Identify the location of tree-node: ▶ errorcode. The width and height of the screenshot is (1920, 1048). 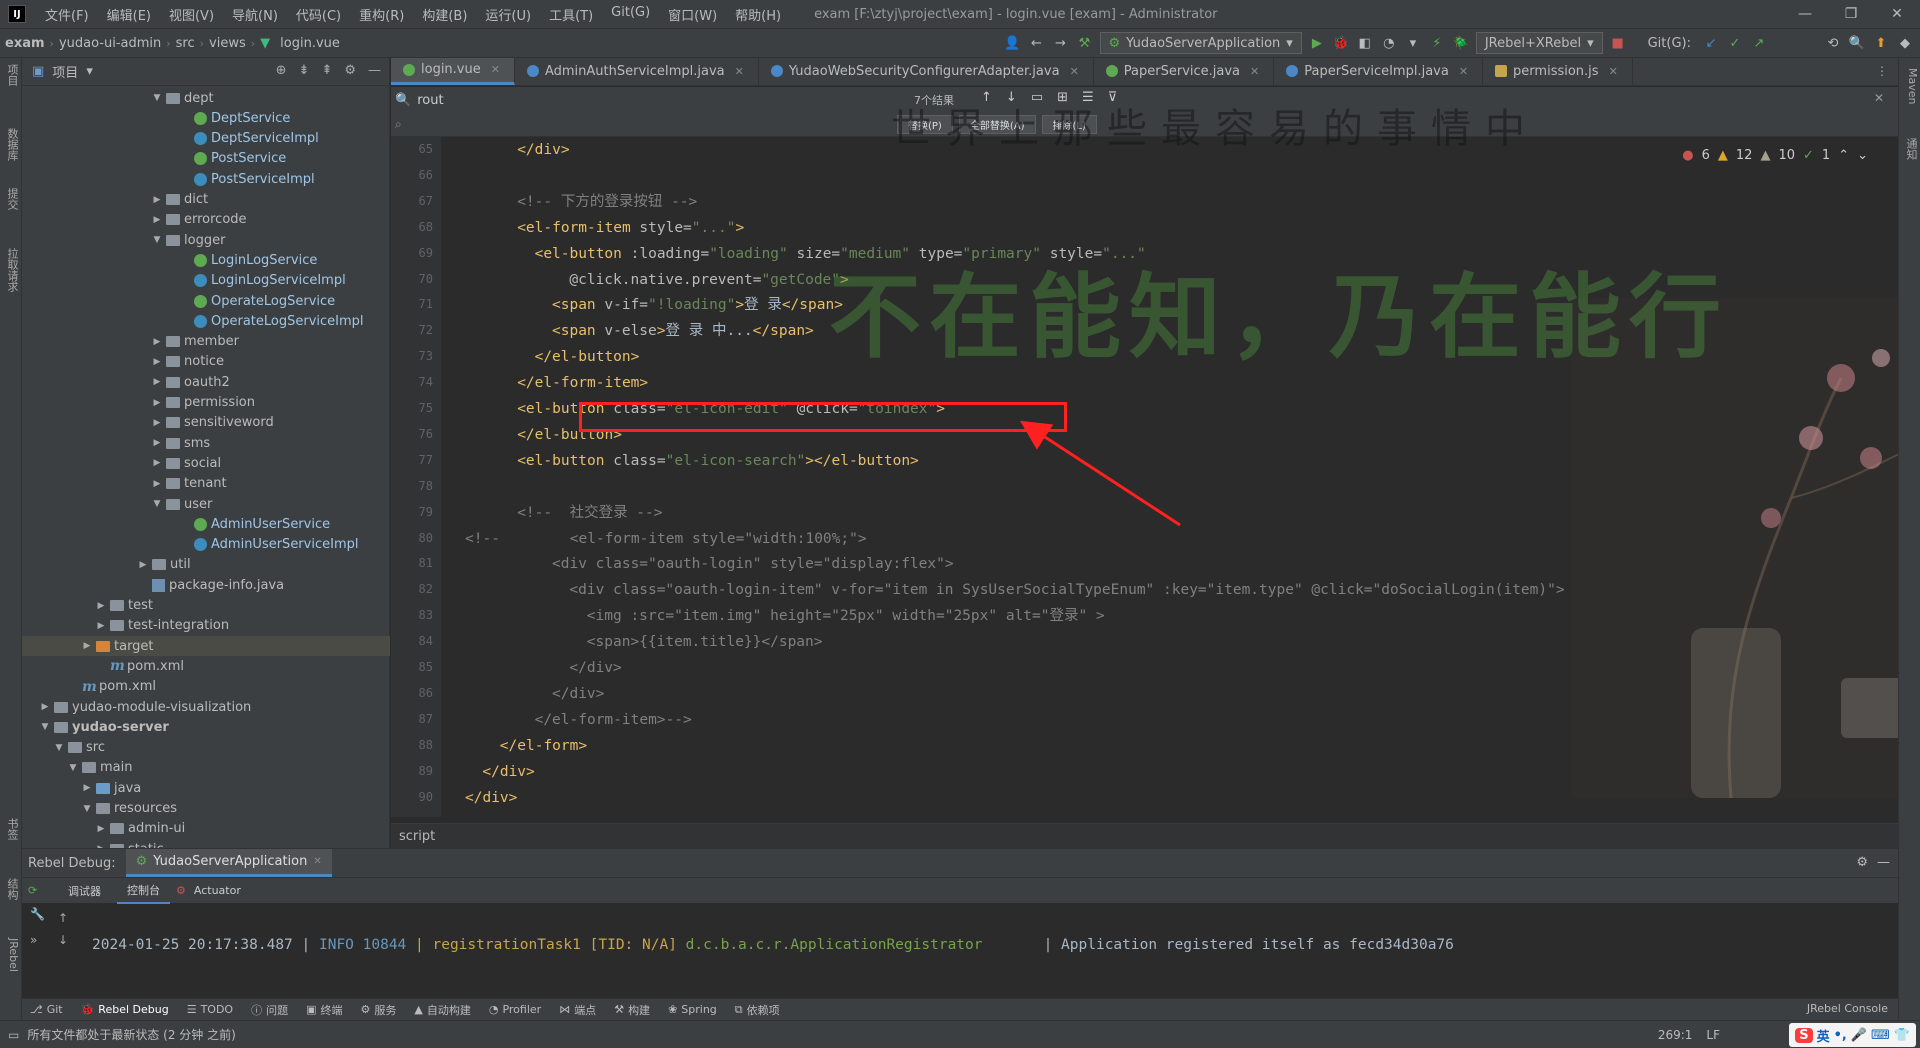
(134, 220).